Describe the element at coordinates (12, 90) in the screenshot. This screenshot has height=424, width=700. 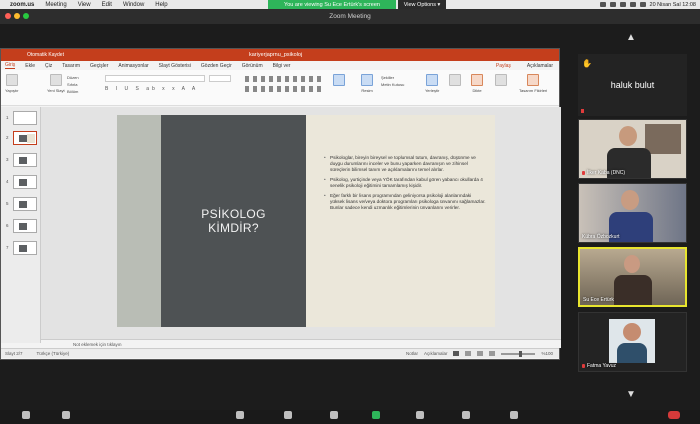
I see `paste-label: Yapıştır` at that location.